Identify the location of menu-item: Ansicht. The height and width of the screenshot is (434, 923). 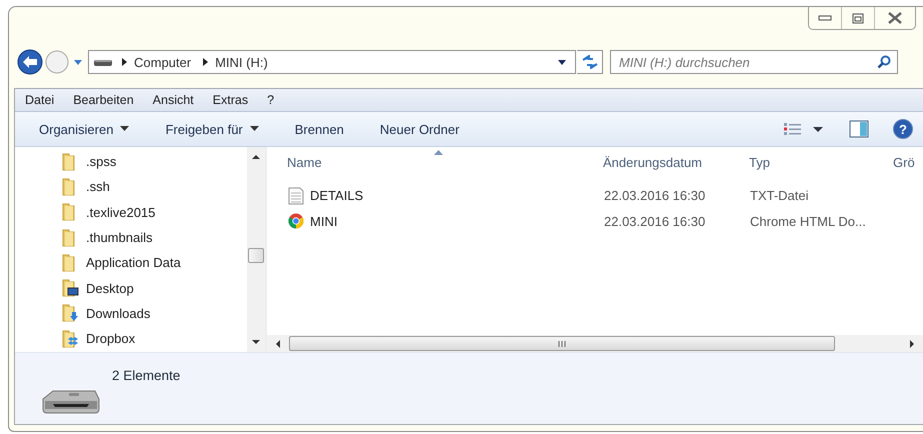
(173, 100).